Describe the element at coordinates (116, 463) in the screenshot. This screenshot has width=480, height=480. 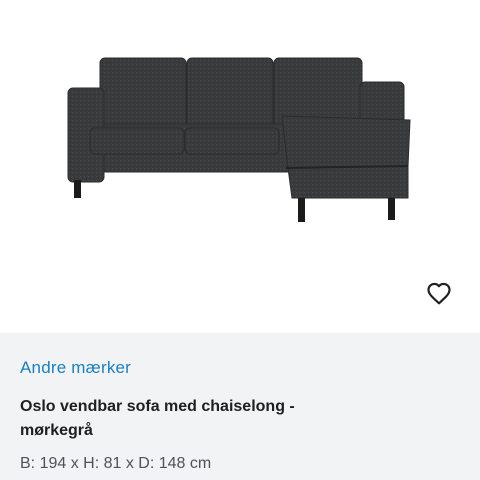
I see `product-dimensions: B: 194 x H: 81 x D: 148 cm` at that location.